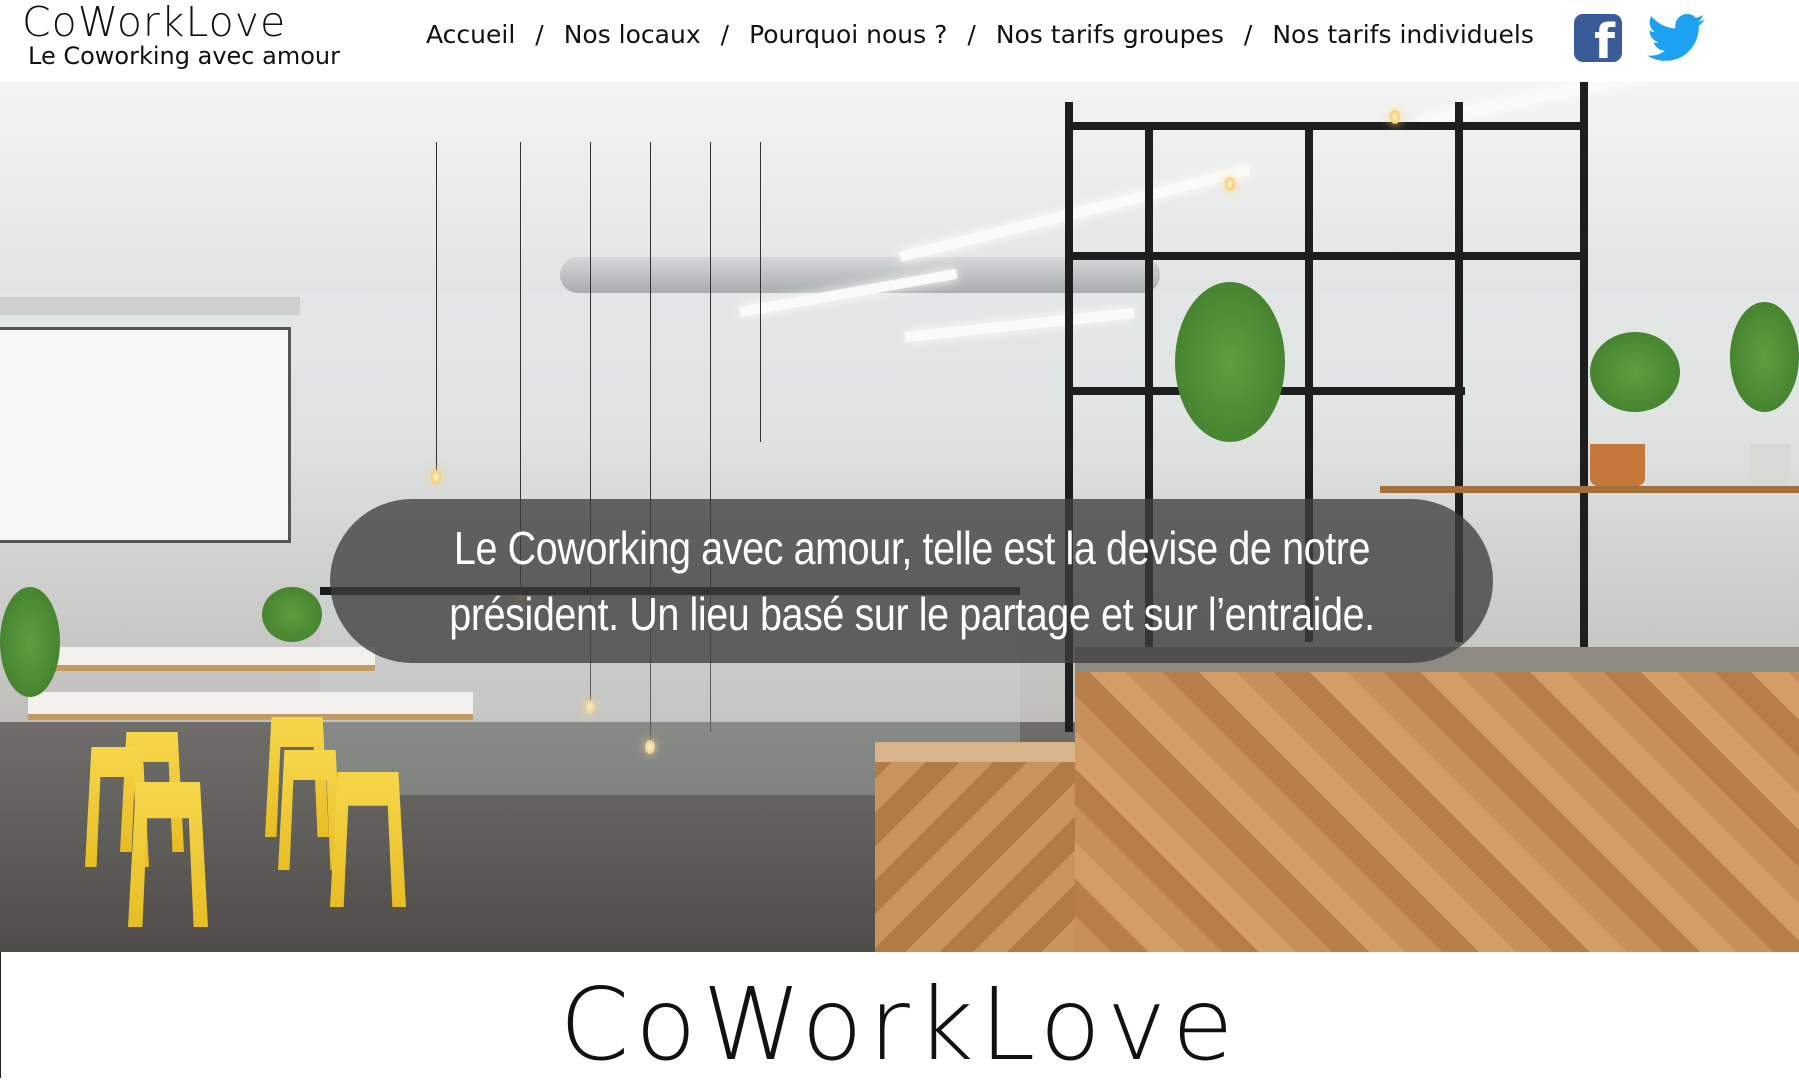  I want to click on site-logo: CoWorkLove, so click(181, 22).